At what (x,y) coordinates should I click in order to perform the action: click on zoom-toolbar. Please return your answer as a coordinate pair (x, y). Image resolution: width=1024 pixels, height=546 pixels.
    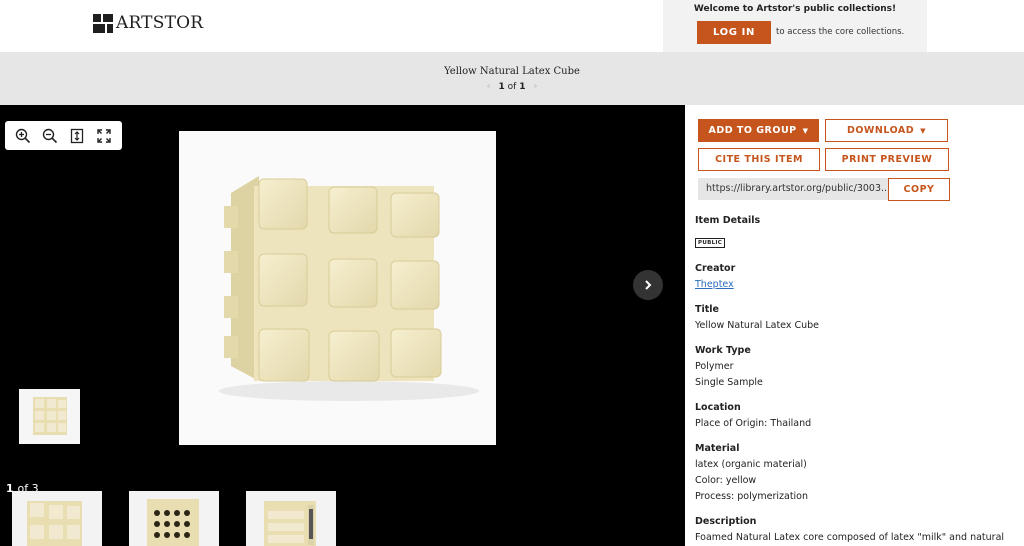
    Looking at the image, I should click on (63, 135).